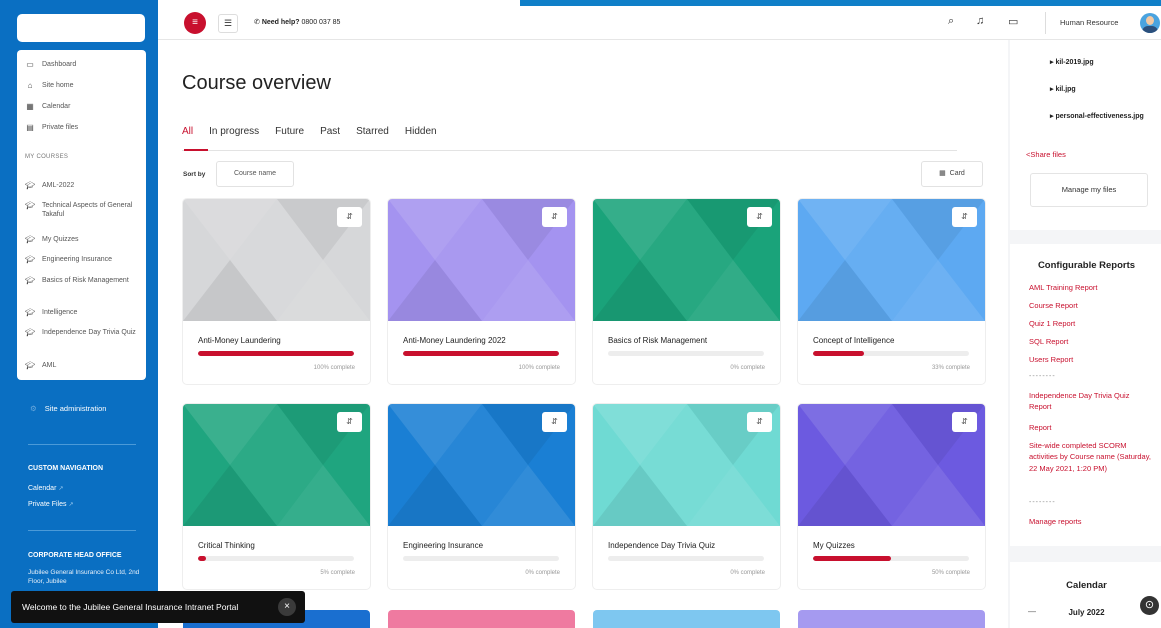  Describe the element at coordinates (289, 131) in the screenshot. I see `tab-future: Future` at that location.